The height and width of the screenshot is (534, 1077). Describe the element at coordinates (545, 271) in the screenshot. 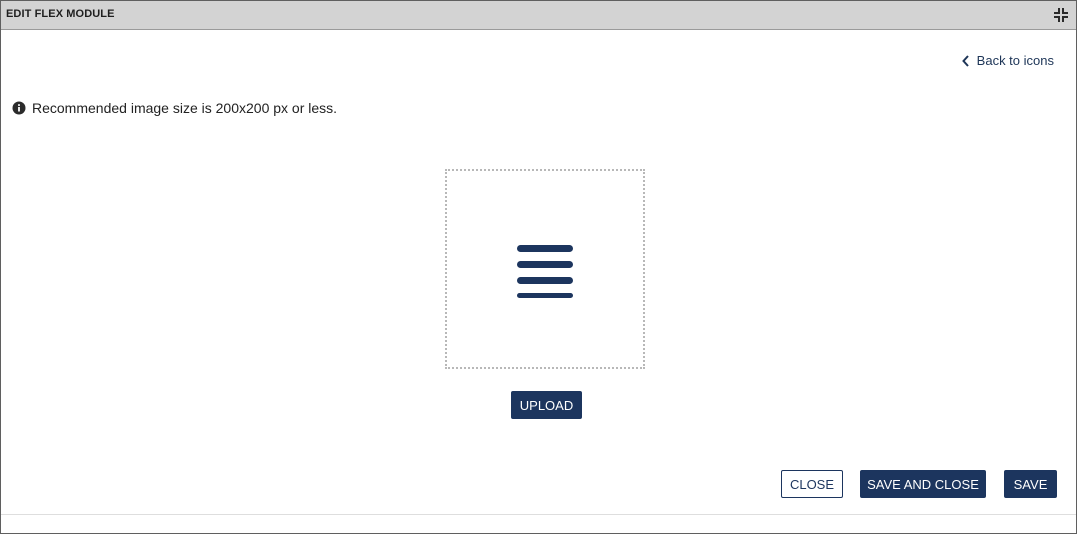

I see `hamburger-menu-icon` at that location.